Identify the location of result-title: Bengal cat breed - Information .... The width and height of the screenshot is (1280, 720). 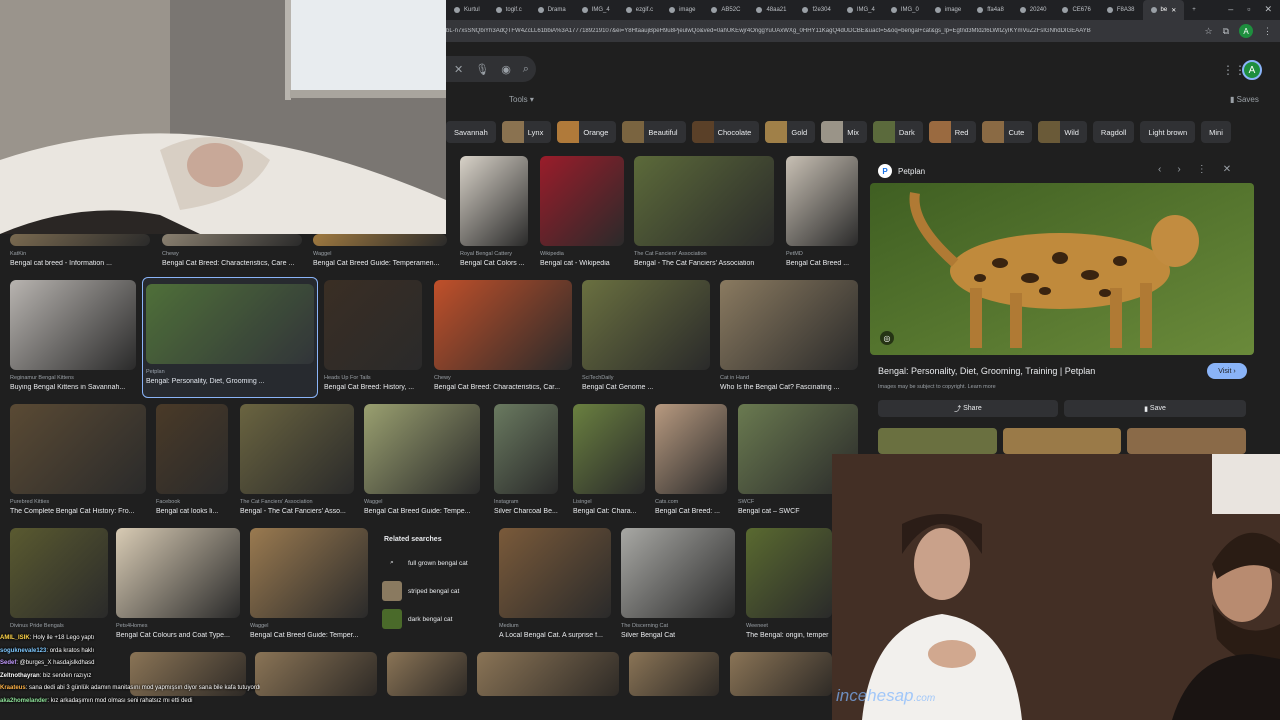
(80, 263).